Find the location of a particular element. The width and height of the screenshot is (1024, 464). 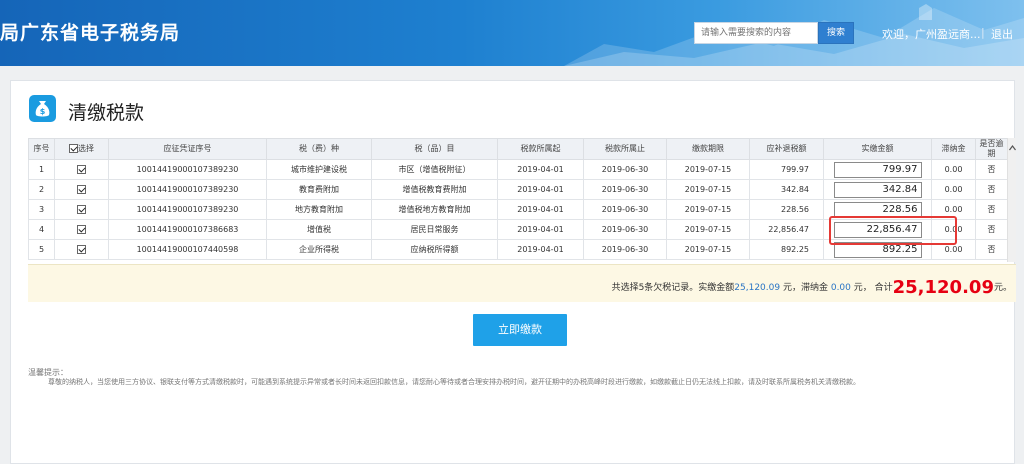

col-header-amount-due: 应补退税额 is located at coordinates (786, 149).